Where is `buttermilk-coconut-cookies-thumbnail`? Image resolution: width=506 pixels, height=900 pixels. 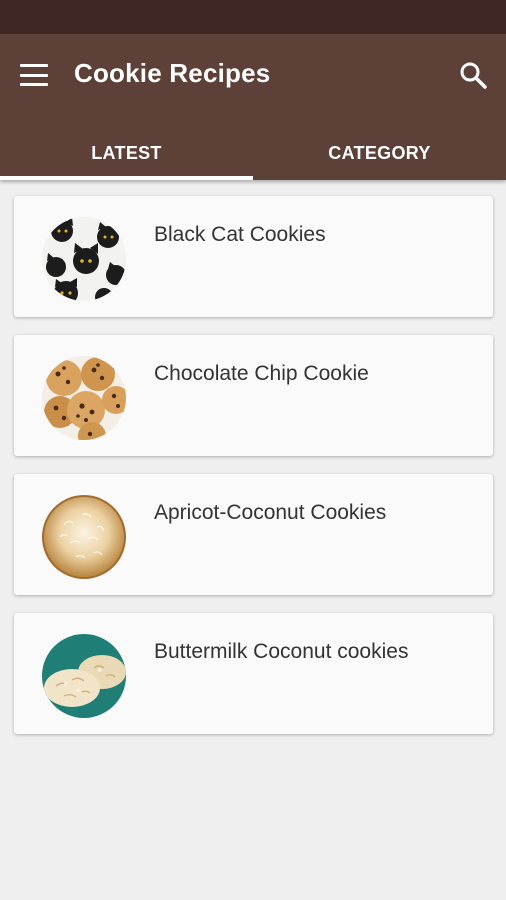 buttermilk-coconut-cookies-thumbnail is located at coordinates (84, 676).